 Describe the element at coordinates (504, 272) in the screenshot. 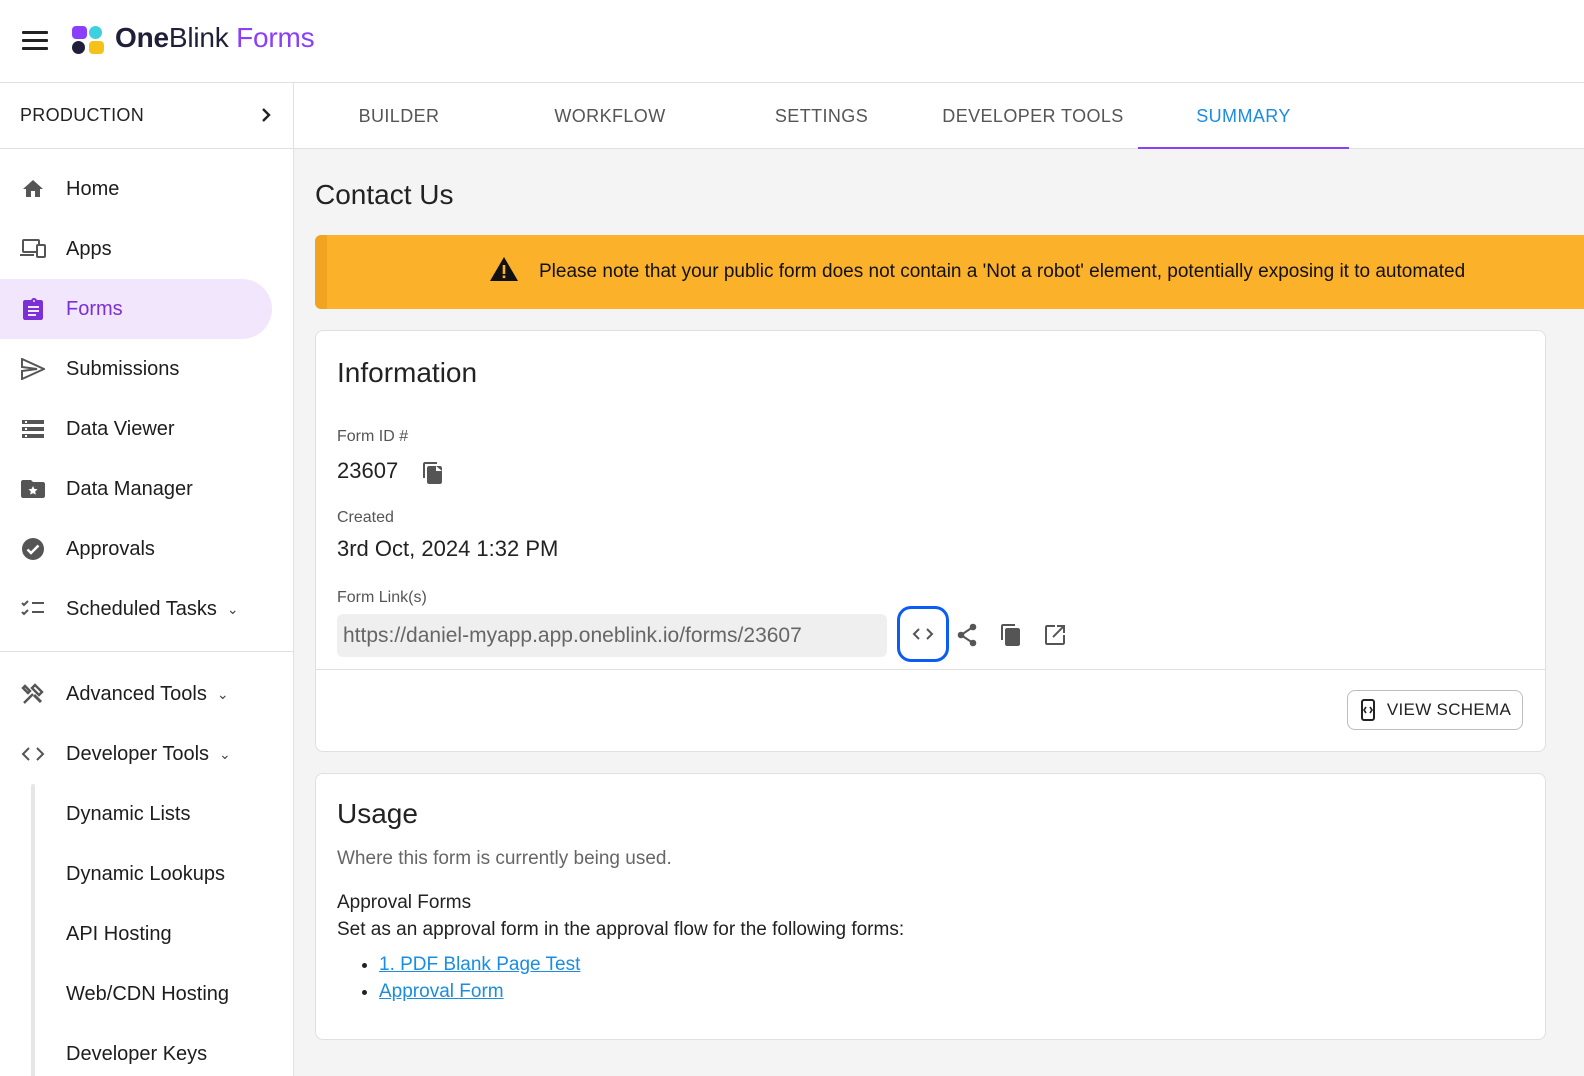

I see `warning-icon` at that location.